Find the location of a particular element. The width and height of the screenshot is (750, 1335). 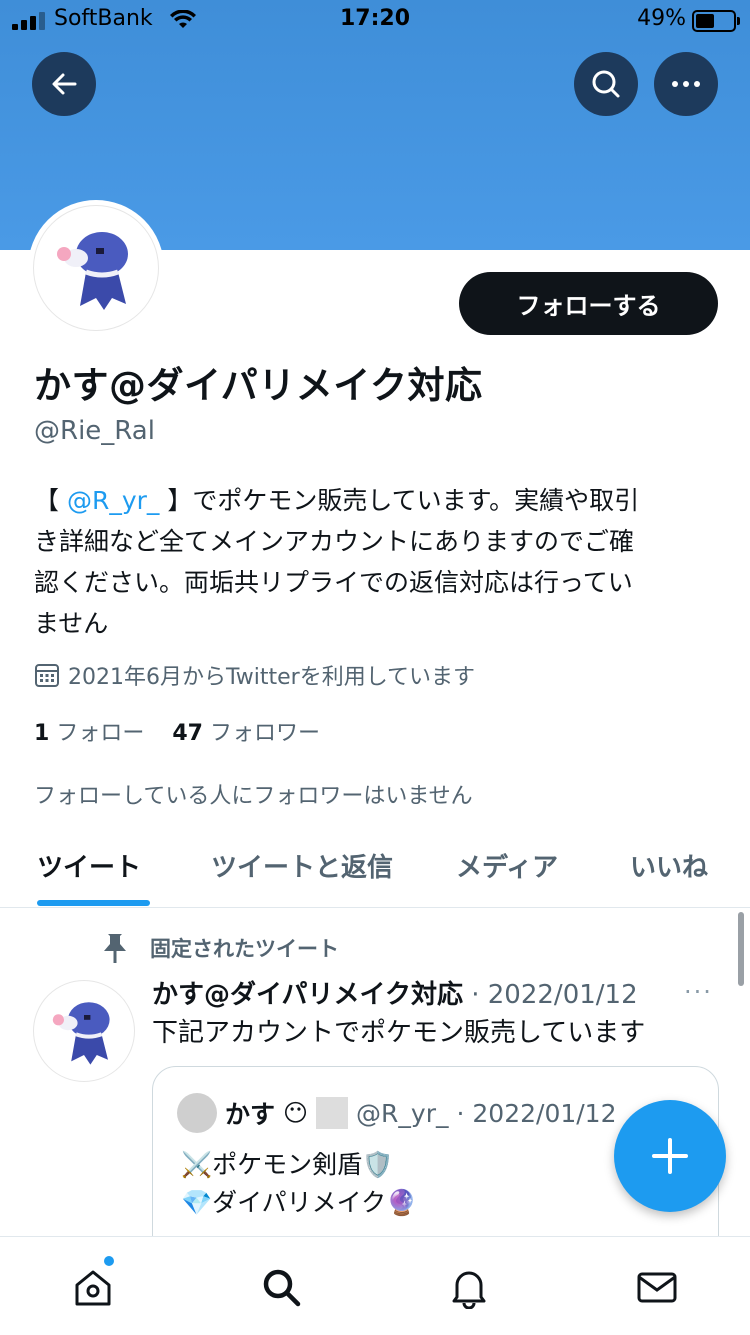

tab-likes: いいね is located at coordinates (669, 865).